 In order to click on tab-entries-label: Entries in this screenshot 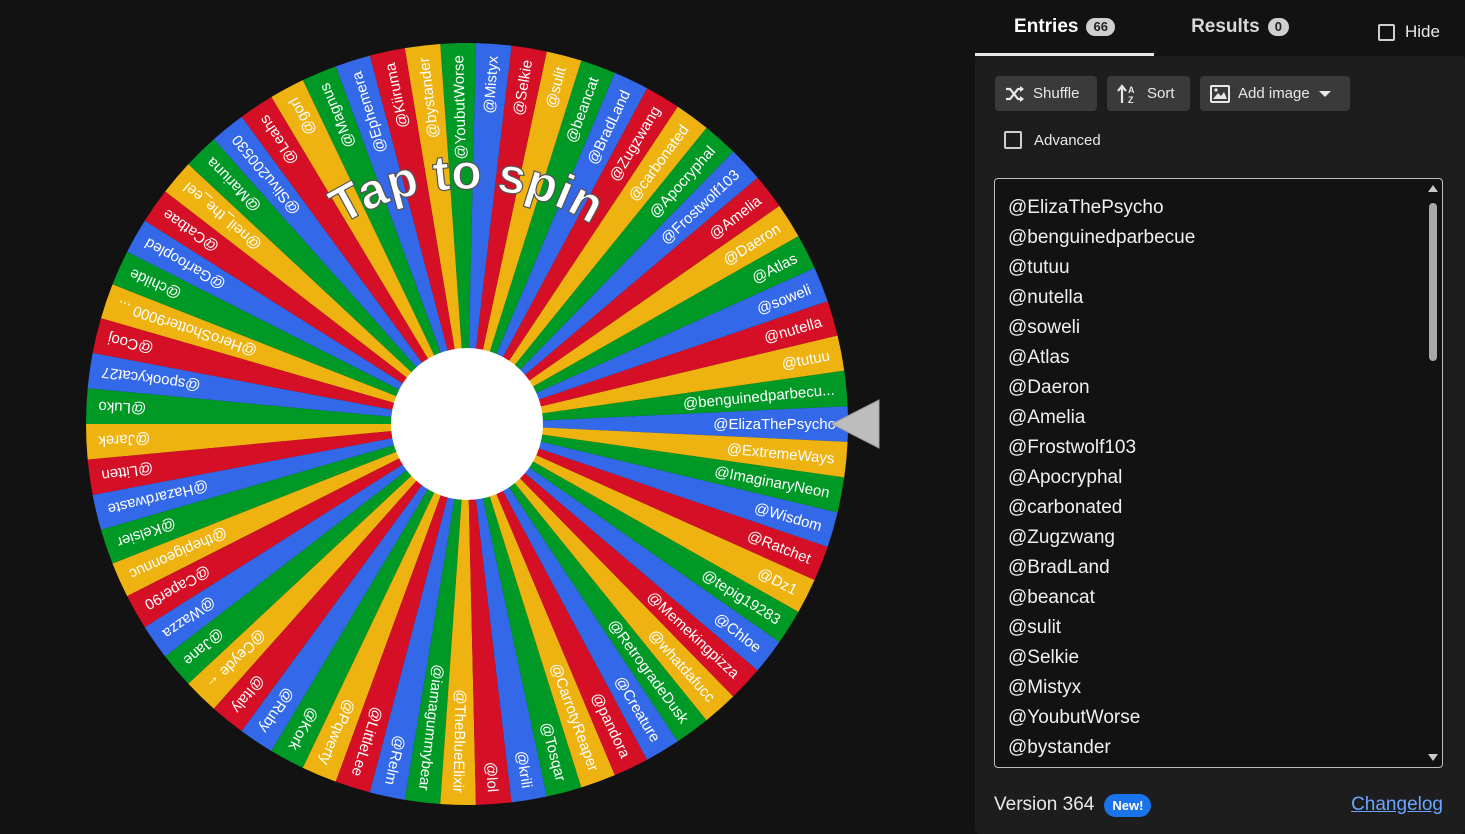, I will do `click(1046, 26)`.